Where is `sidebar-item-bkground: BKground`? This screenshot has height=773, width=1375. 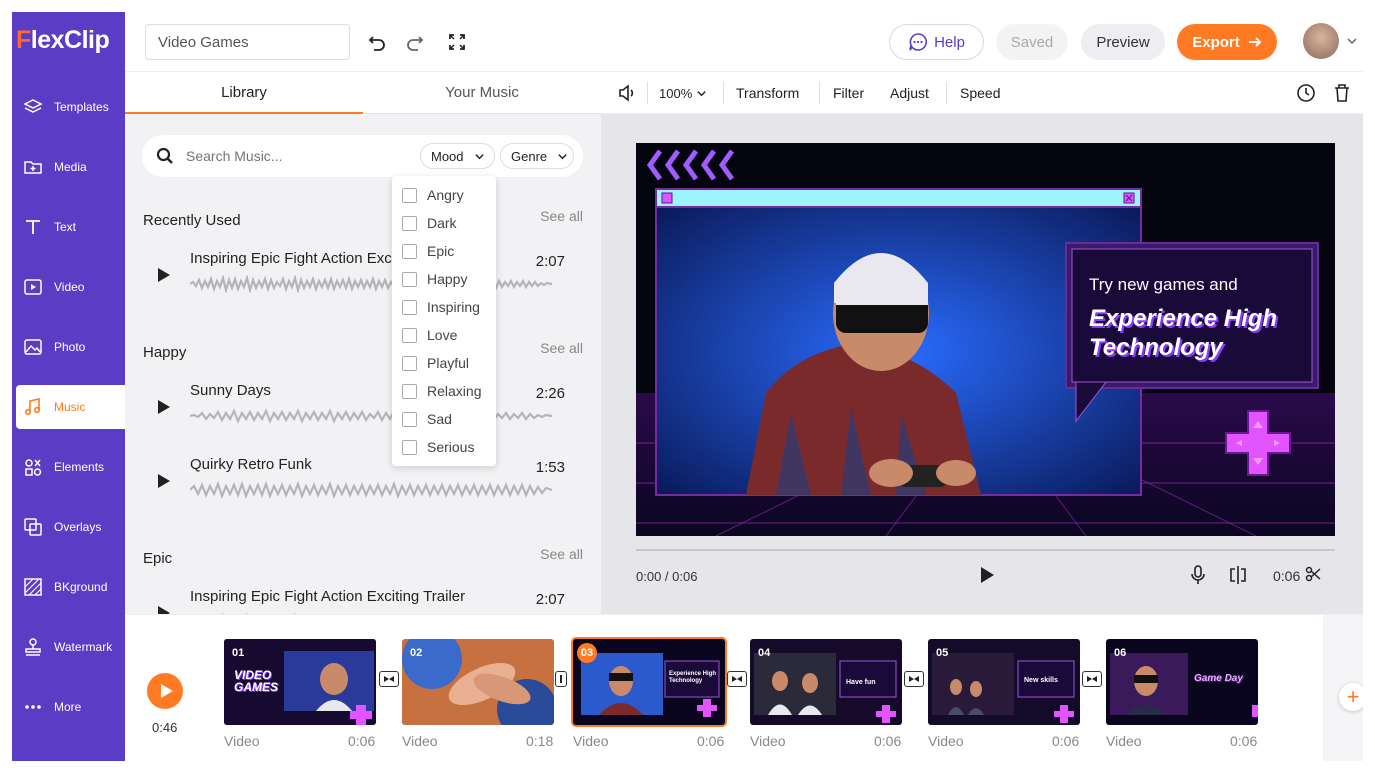
sidebar-item-bkground: BKground is located at coordinates (70, 587).